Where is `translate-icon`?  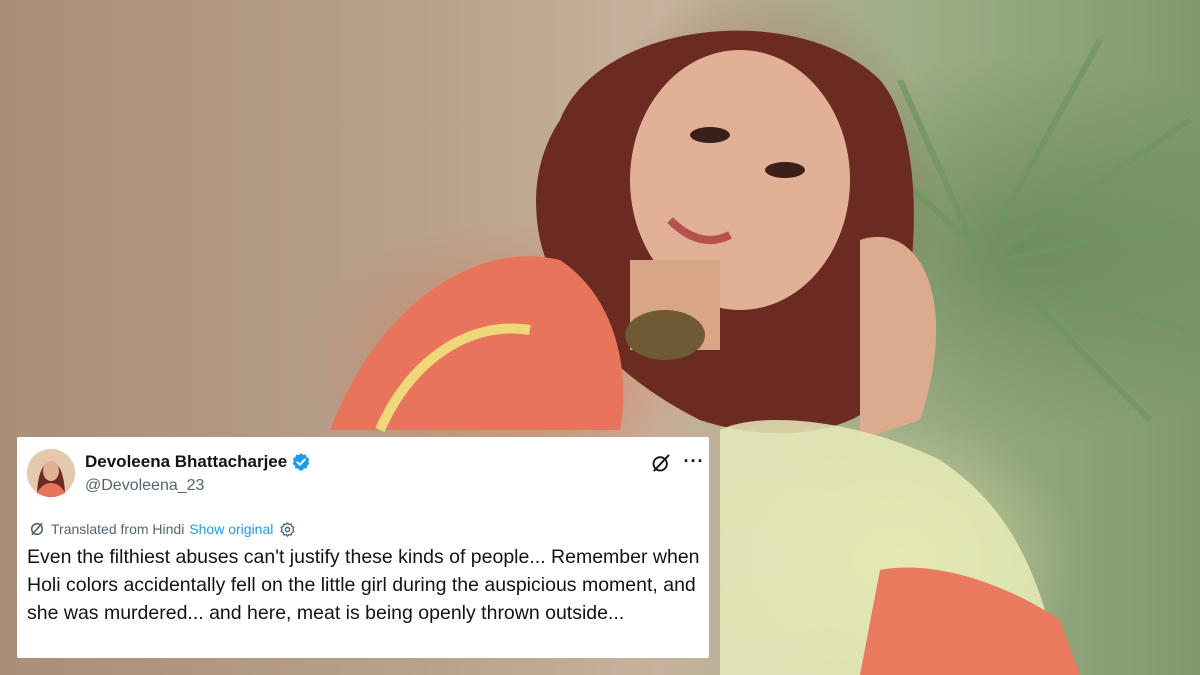
translate-icon is located at coordinates (37, 529).